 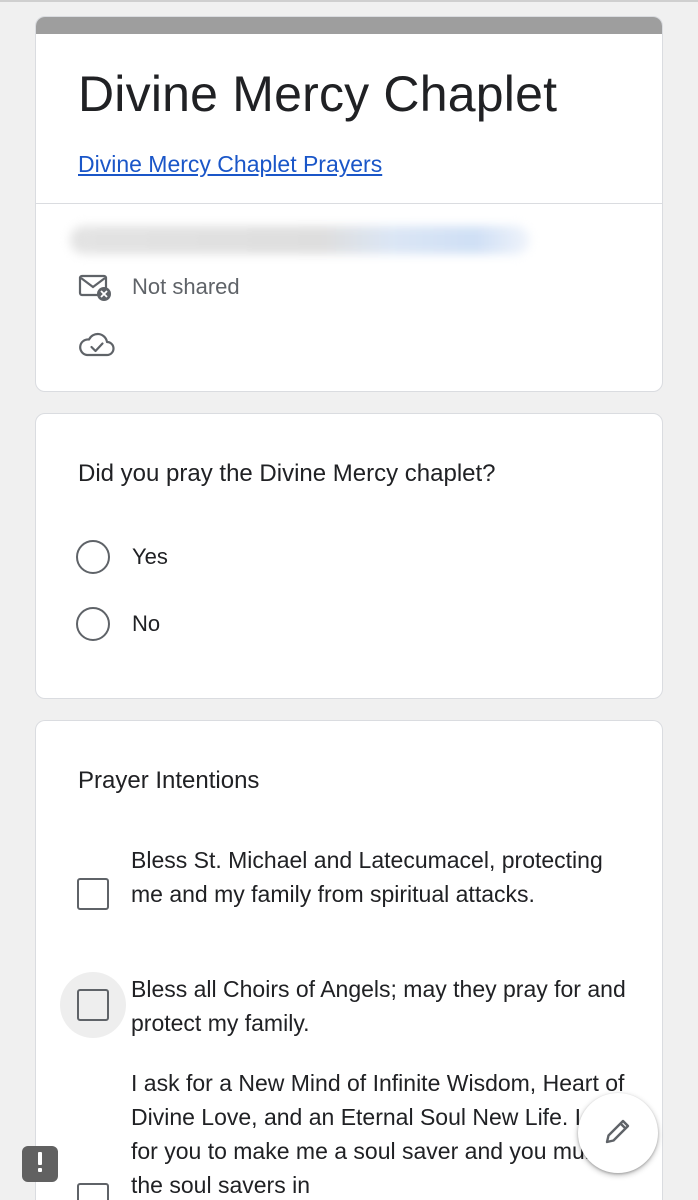 I want to click on cloud-saved-icon, so click(x=97, y=345).